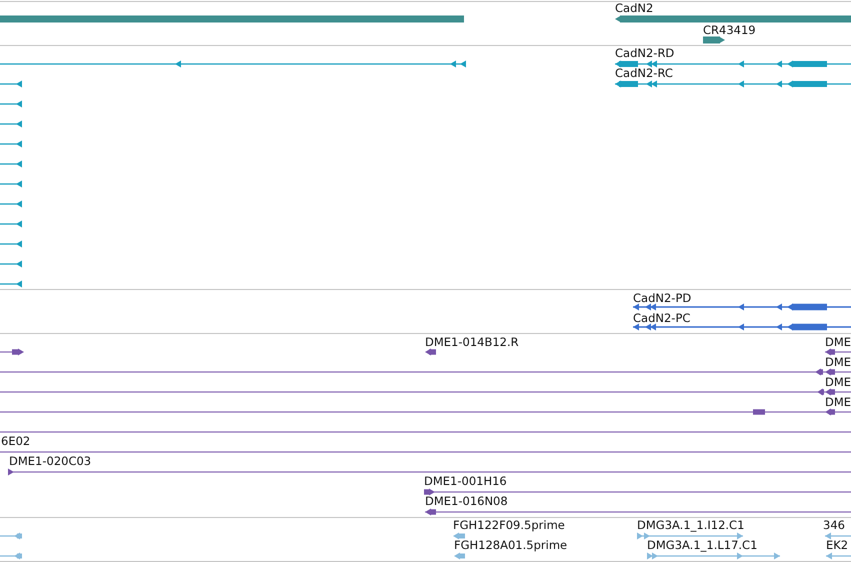  What do you see at coordinates (466, 501) in the screenshot?
I see `feature-label: DME1-016N08` at bounding box center [466, 501].